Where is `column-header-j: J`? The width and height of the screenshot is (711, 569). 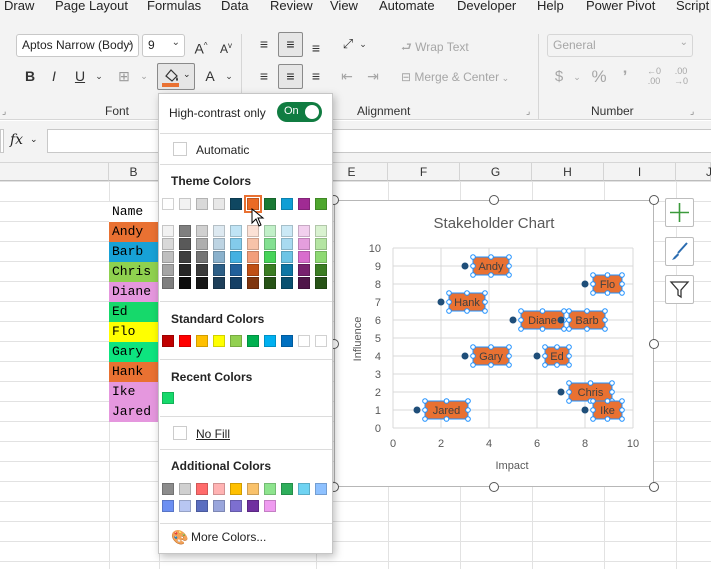
column-header-j: J is located at coordinates (693, 172).